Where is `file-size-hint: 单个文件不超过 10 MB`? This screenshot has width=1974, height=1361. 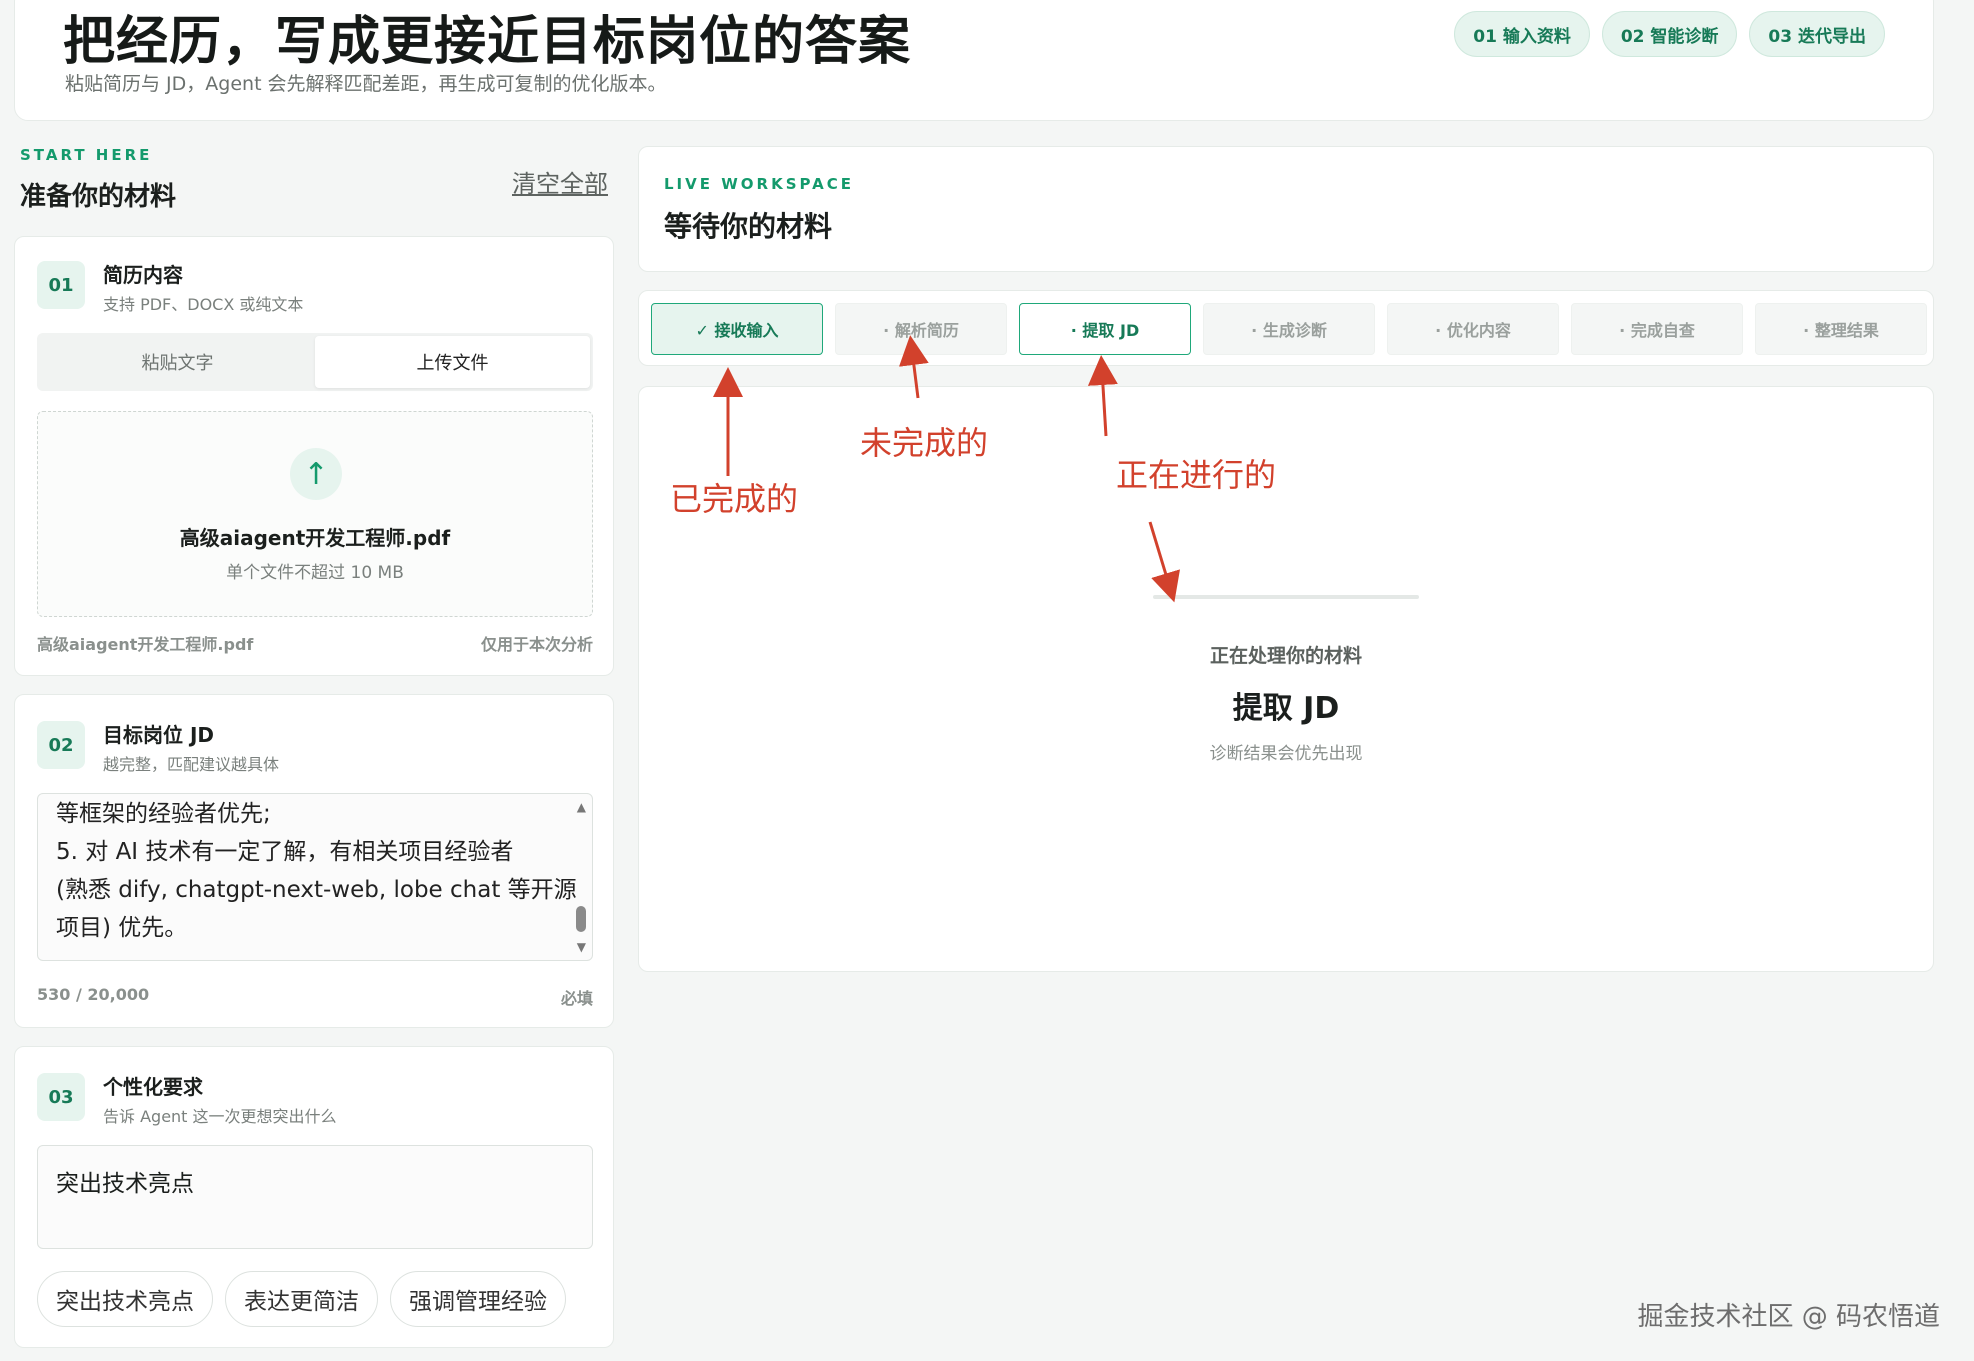 file-size-hint: 单个文件不超过 10 MB is located at coordinates (315, 573).